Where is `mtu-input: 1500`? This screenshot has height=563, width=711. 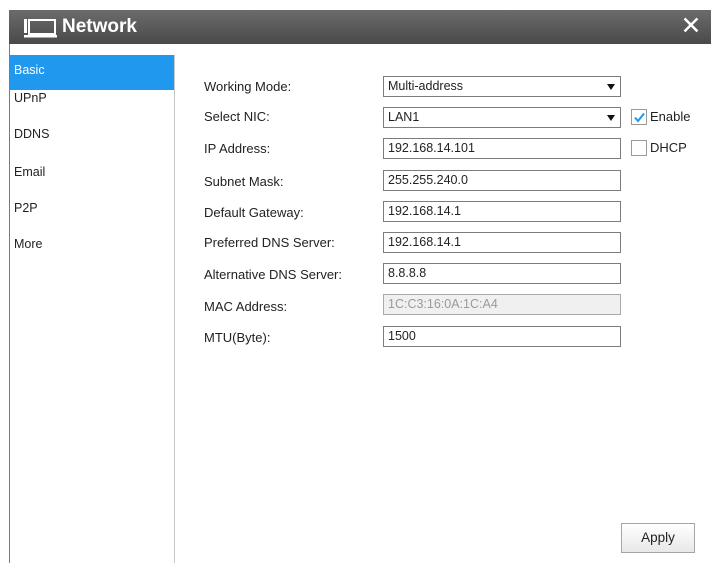 mtu-input: 1500 is located at coordinates (502, 336).